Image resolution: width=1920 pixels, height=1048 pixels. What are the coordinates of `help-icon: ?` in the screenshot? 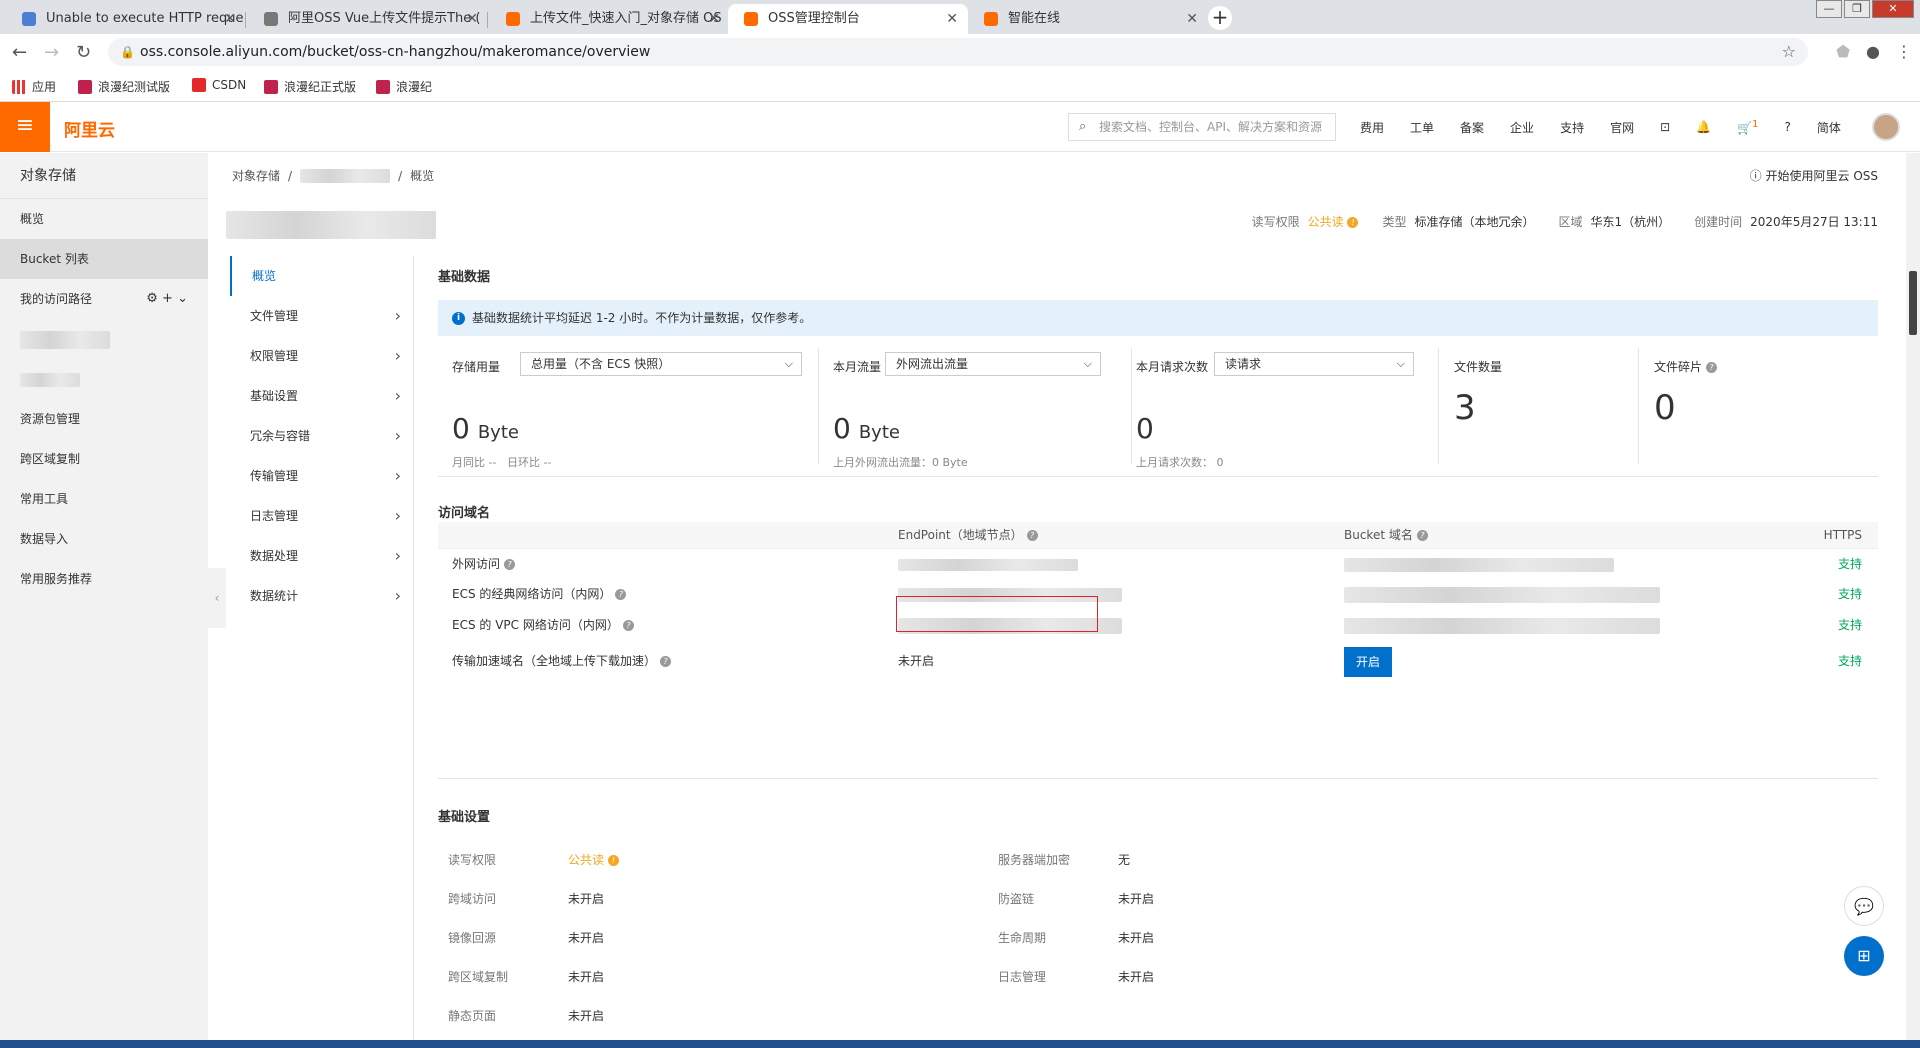 It's located at (1787, 127).